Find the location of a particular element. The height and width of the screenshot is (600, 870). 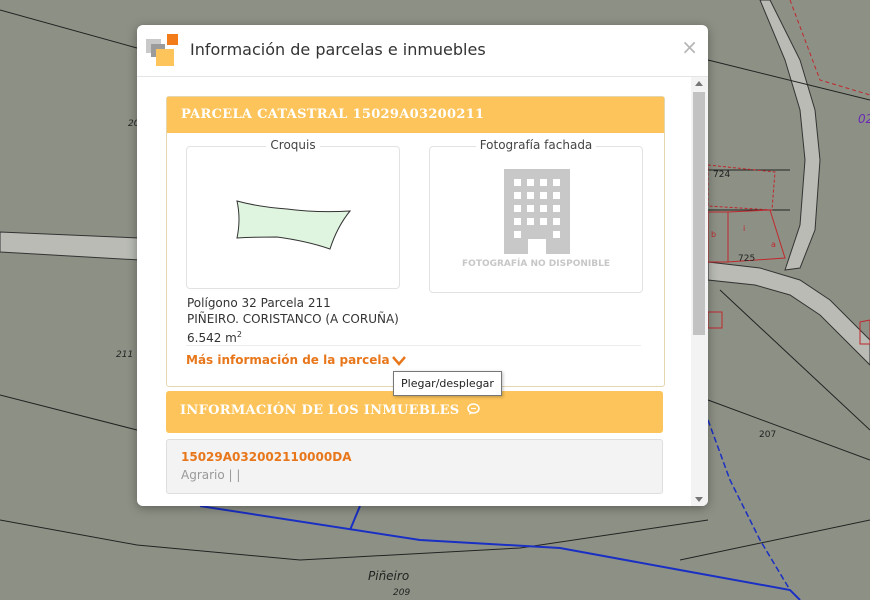

sketch-box: Croquis is located at coordinates (293, 213).